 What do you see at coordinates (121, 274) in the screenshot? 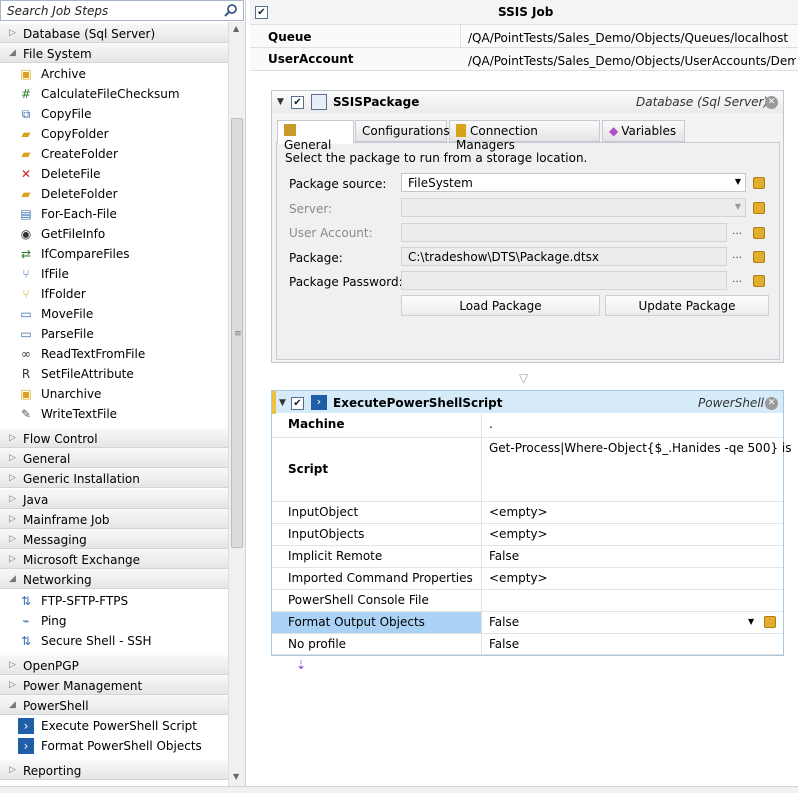
I see `step-item: ⑂ IfFile` at bounding box center [121, 274].